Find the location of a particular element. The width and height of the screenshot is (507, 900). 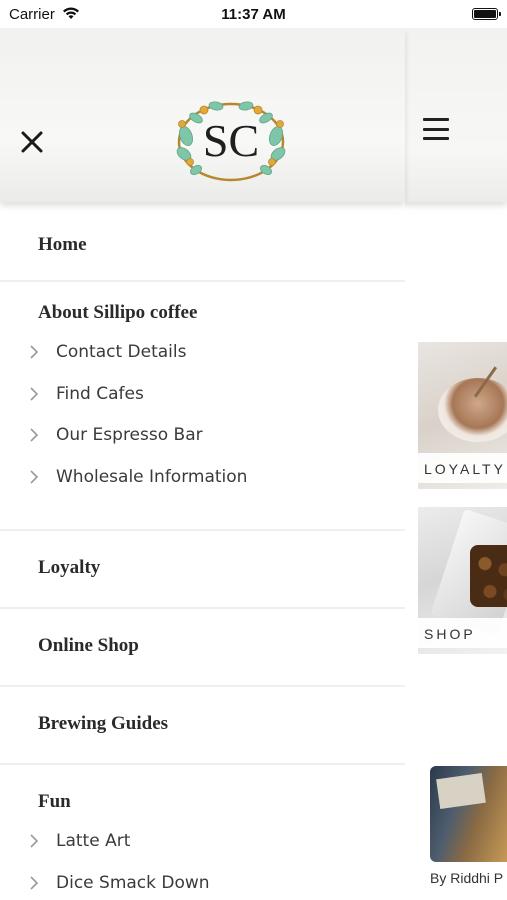

menu-section-home: Home is located at coordinates (202, 242).